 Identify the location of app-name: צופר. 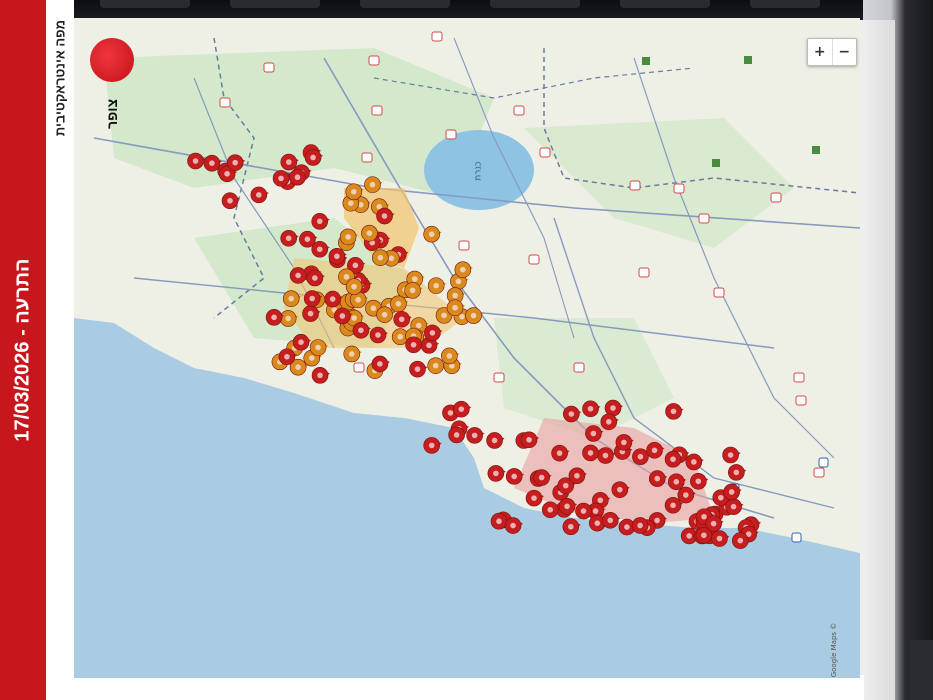
(112, 114).